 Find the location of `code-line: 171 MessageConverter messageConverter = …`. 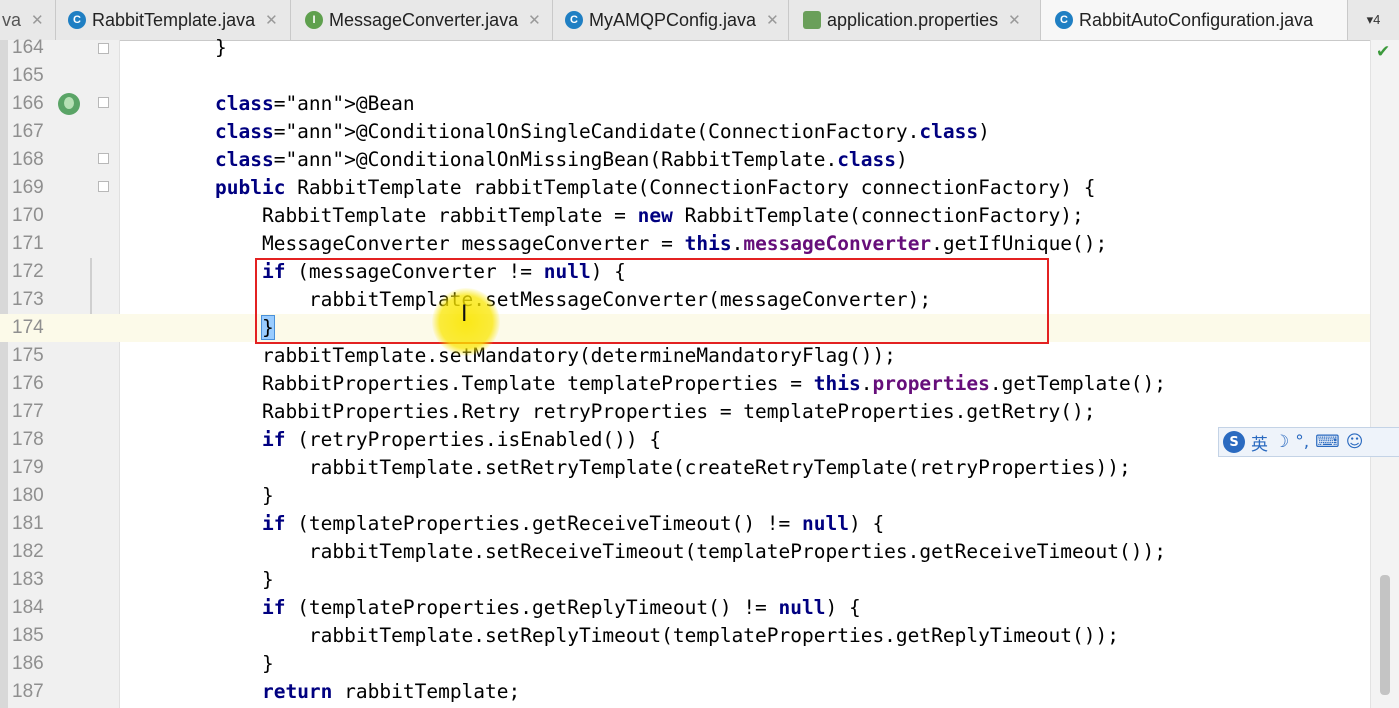

code-line: 171 MessageConverter messageConverter = … is located at coordinates (685, 244).